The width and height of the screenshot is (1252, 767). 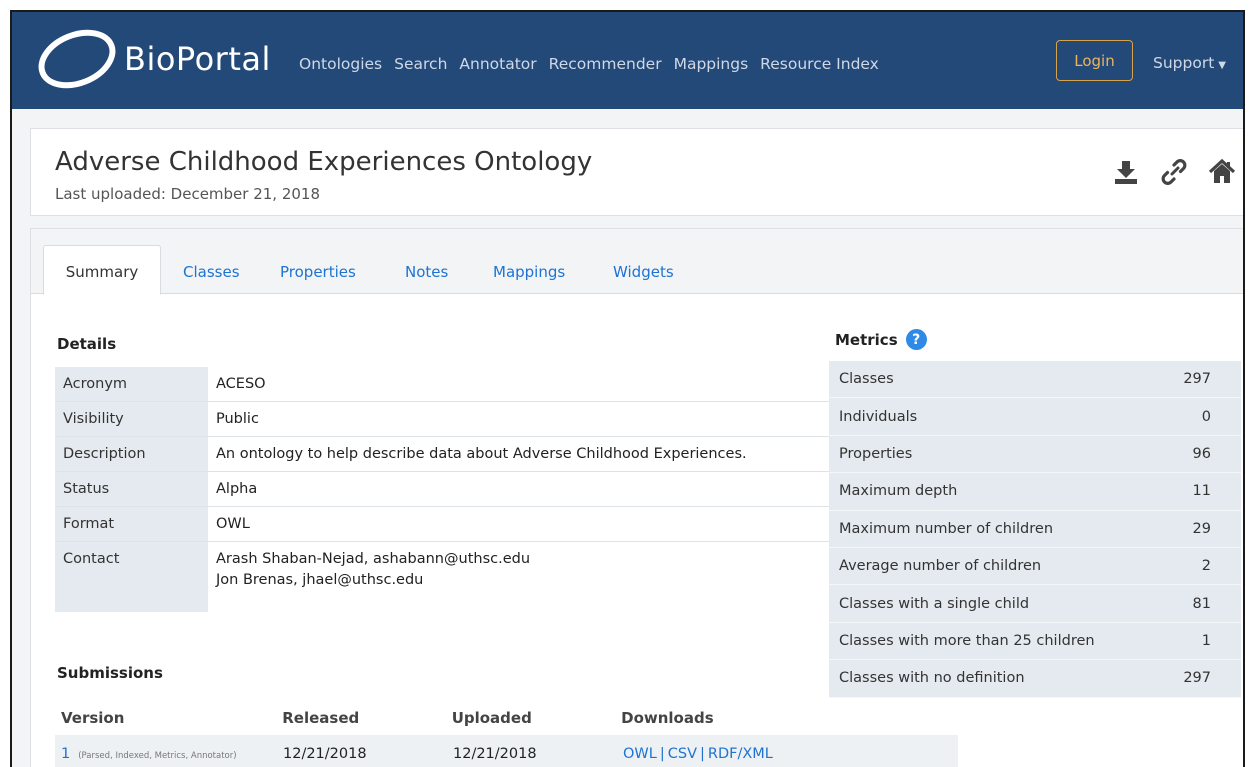 What do you see at coordinates (131, 489) in the screenshot?
I see `details-key: Status` at bounding box center [131, 489].